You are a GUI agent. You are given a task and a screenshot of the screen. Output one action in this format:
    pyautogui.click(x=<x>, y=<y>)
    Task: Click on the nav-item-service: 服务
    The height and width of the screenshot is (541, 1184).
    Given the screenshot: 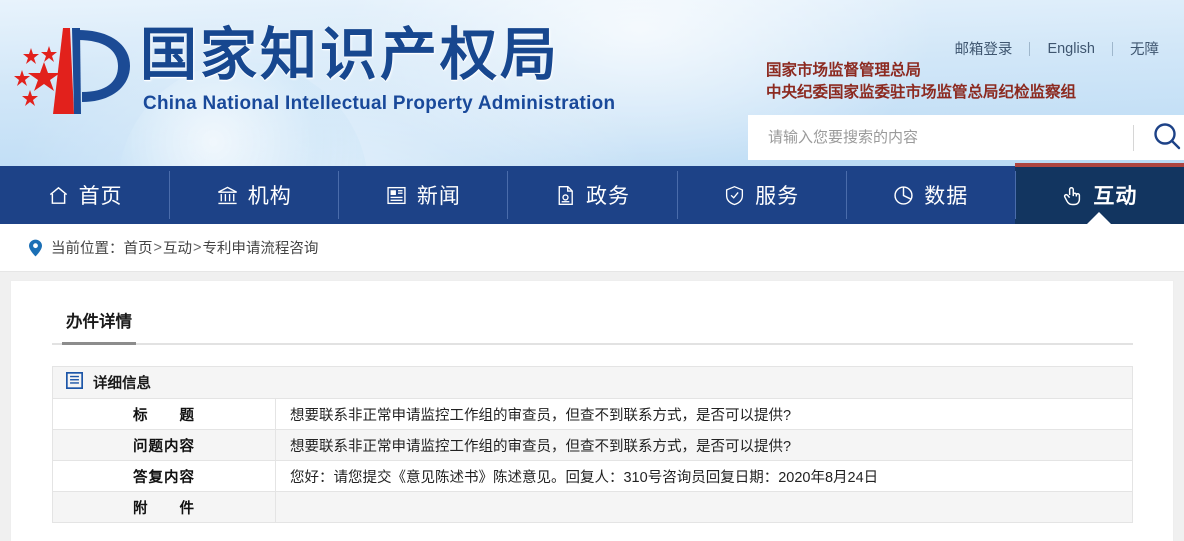 What is the action you would take?
    pyautogui.click(x=761, y=195)
    